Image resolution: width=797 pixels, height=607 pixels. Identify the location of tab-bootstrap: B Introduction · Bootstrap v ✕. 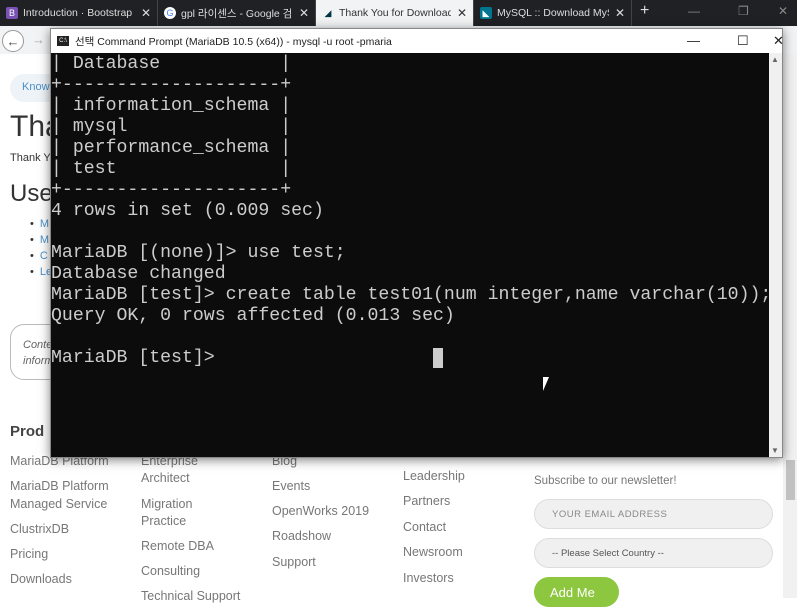
(79, 13).